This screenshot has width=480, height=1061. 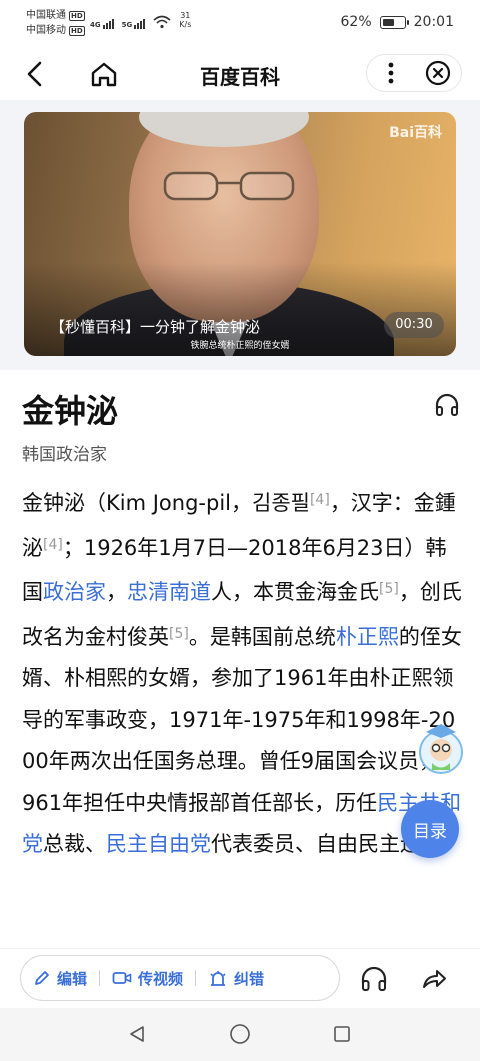 I want to click on signal-4g-icon: 4G, so click(x=102, y=24).